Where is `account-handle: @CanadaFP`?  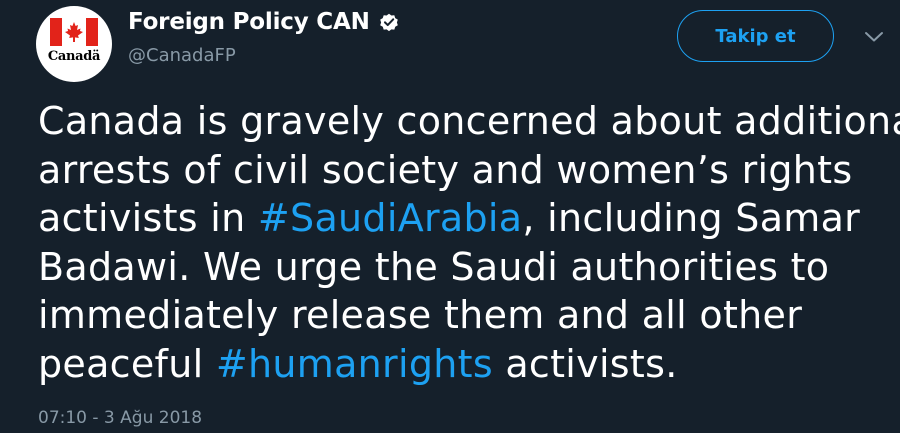
account-handle: @CanadaFP is located at coordinates (182, 55).